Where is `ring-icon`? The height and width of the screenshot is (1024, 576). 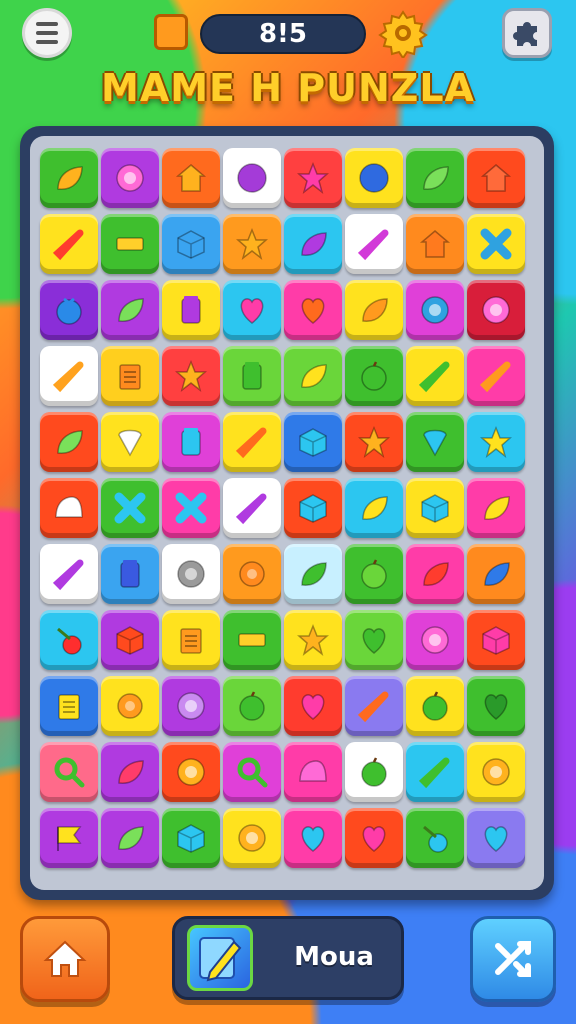
ring-icon is located at coordinates (191, 772).